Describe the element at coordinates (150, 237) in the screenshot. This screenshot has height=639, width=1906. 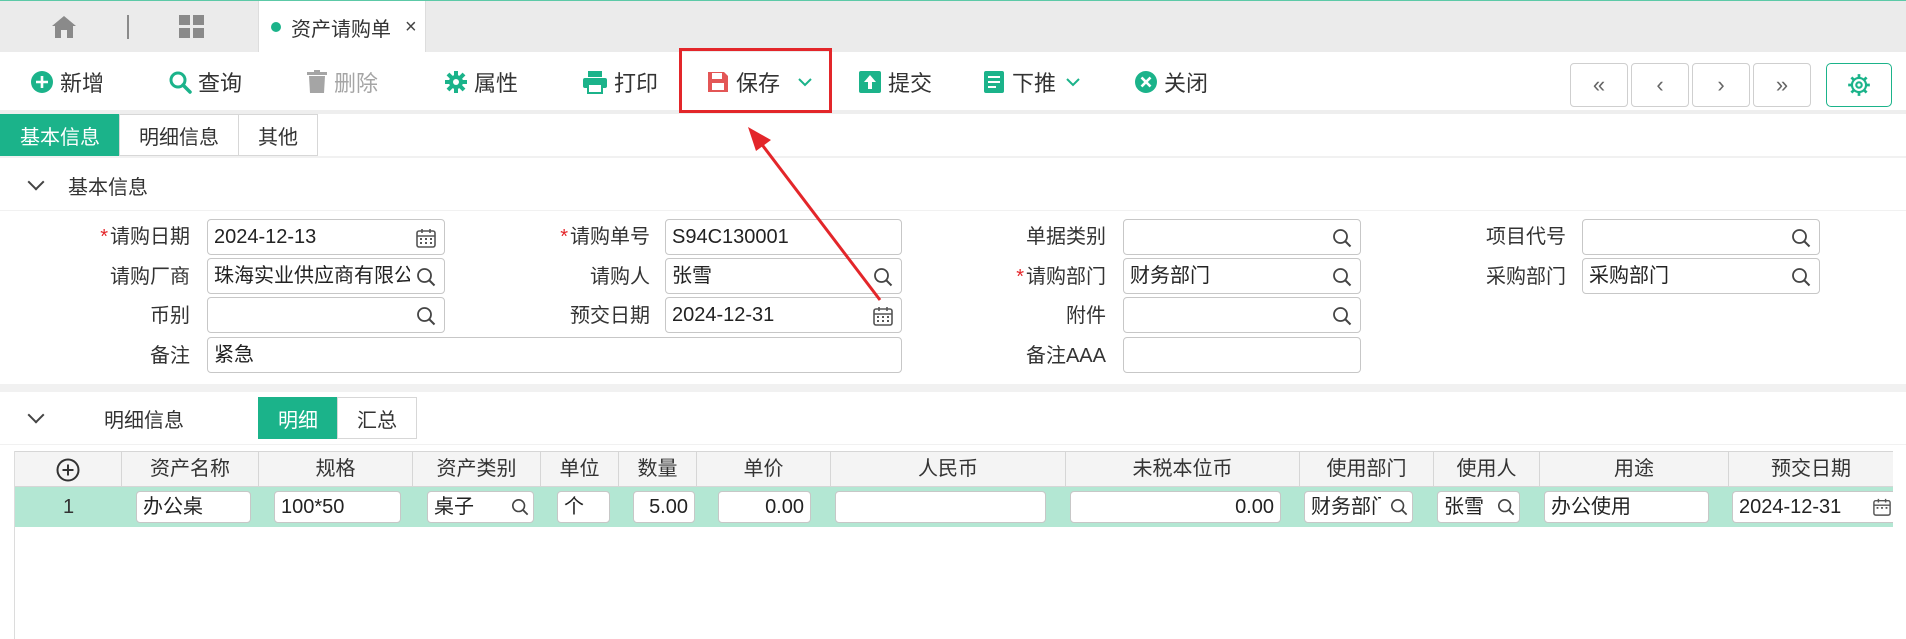
I see `label-text: 请购日期` at that location.